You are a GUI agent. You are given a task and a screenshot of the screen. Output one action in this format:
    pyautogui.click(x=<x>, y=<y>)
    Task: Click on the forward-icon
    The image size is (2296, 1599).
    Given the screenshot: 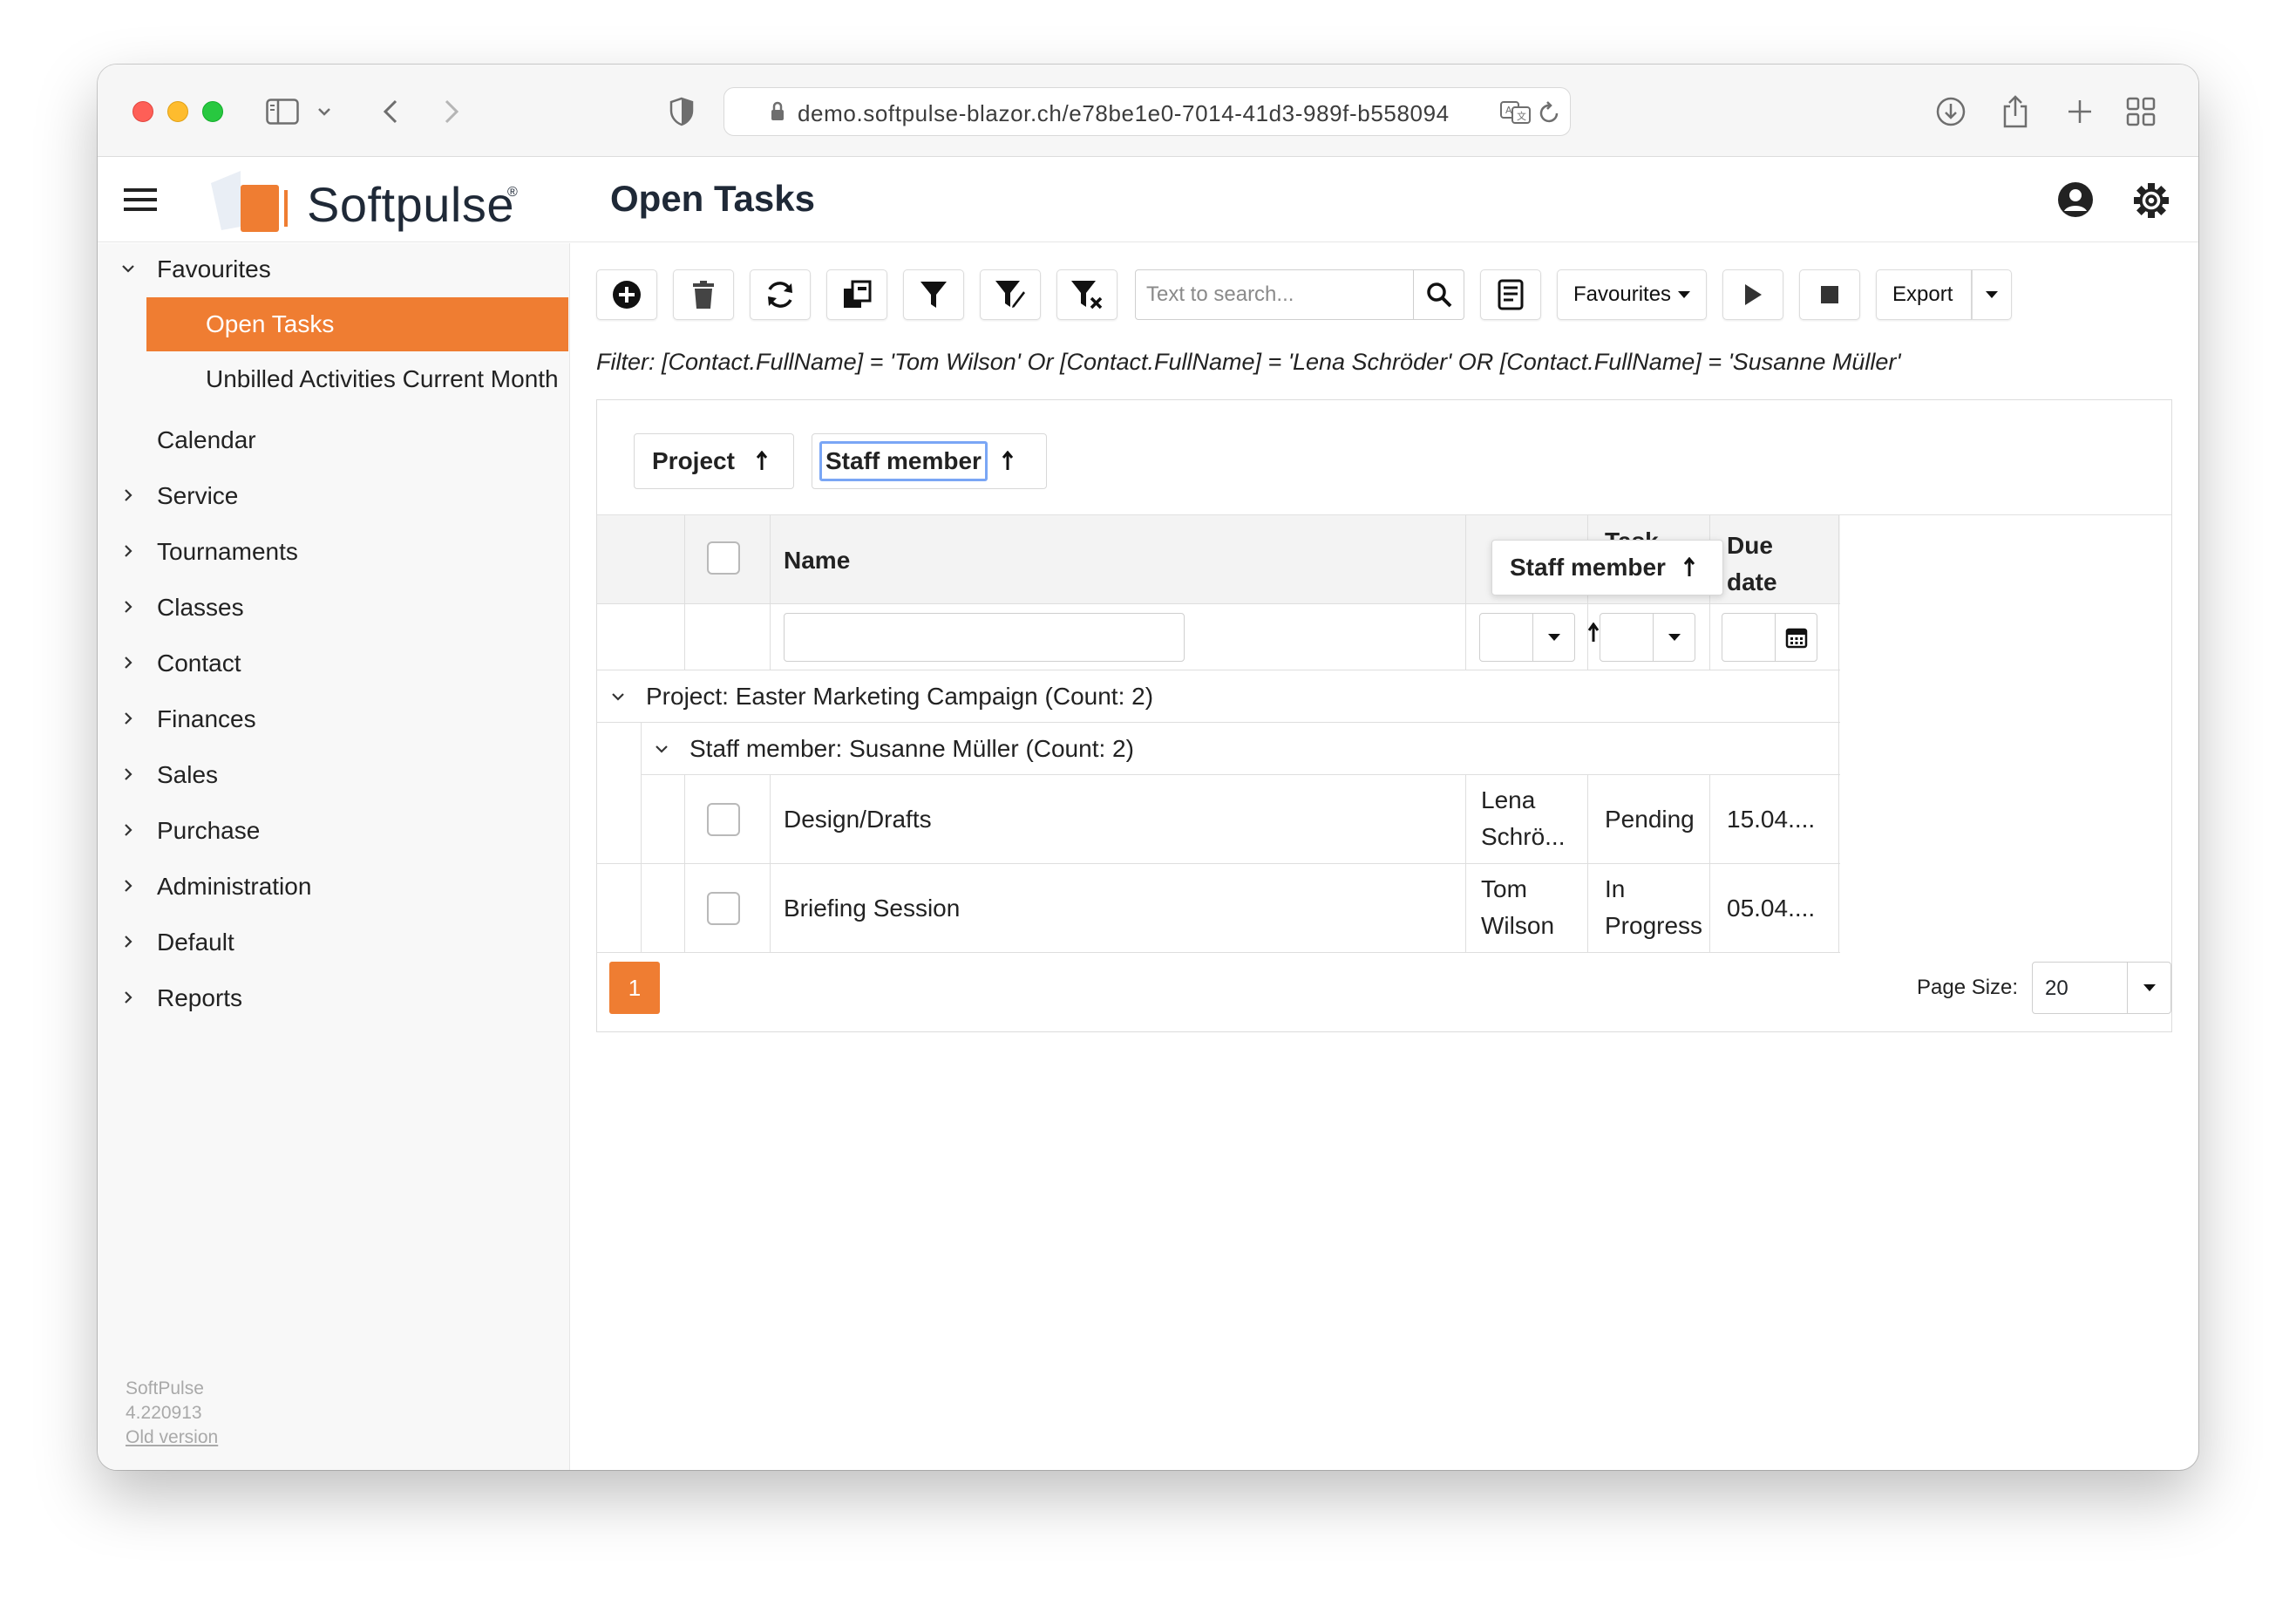 What is the action you would take?
    pyautogui.click(x=451, y=112)
    